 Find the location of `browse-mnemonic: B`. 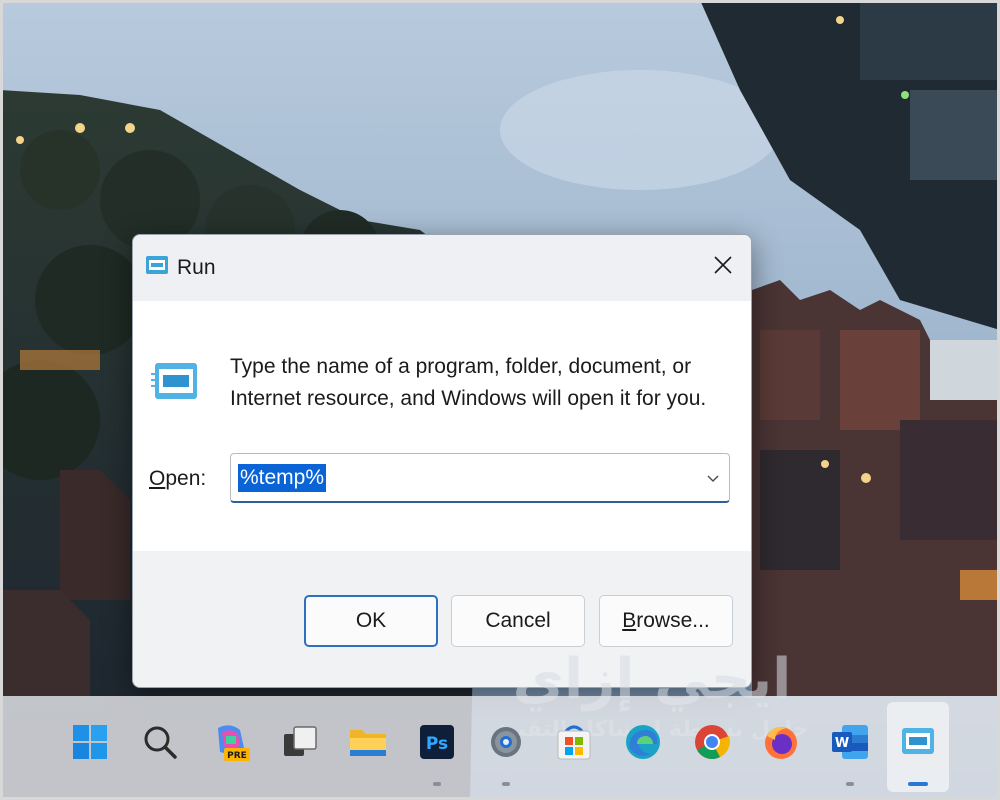

browse-mnemonic: B is located at coordinates (629, 620).